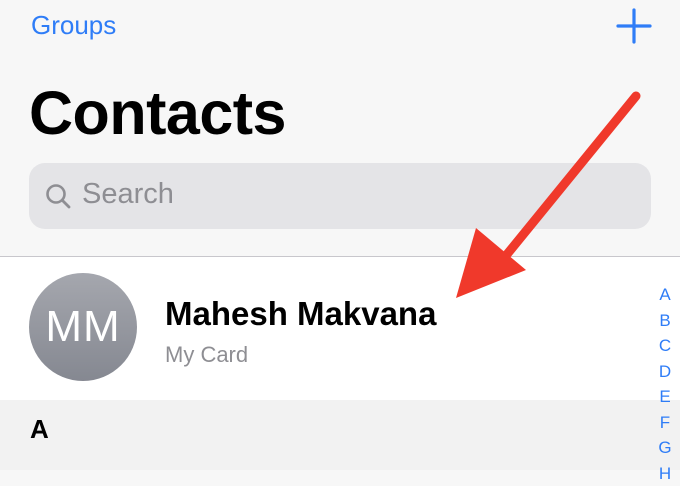 This screenshot has width=680, height=486. Describe the element at coordinates (665, 295) in the screenshot. I see `index-letter: A` at that location.